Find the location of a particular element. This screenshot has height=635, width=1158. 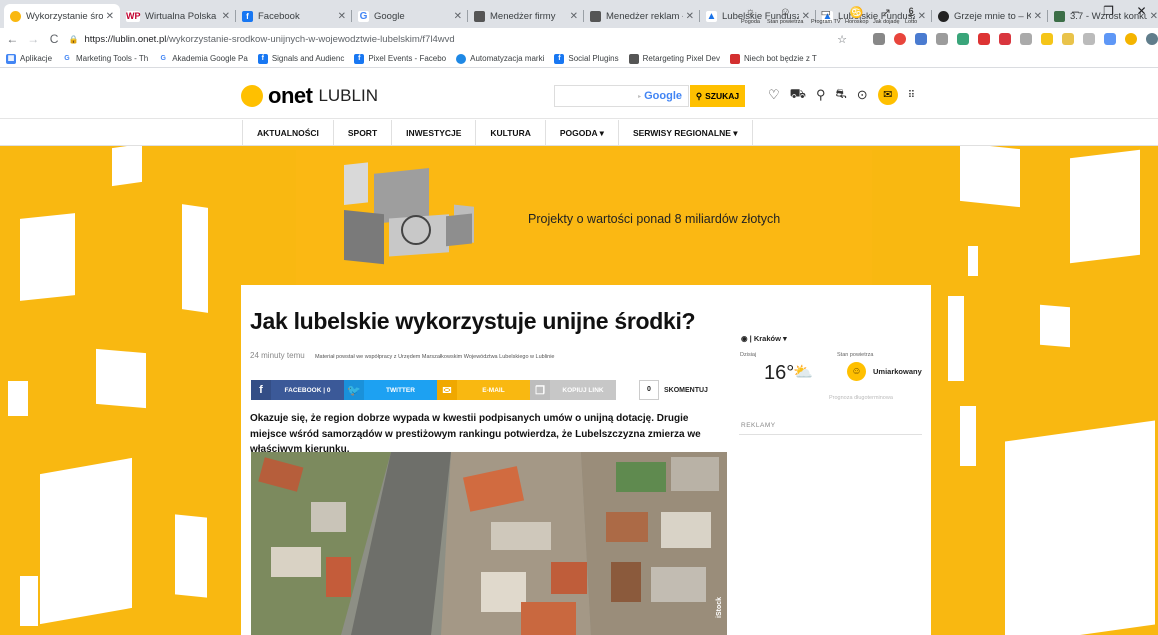

lock-icon: 🔒 is located at coordinates (73, 39).